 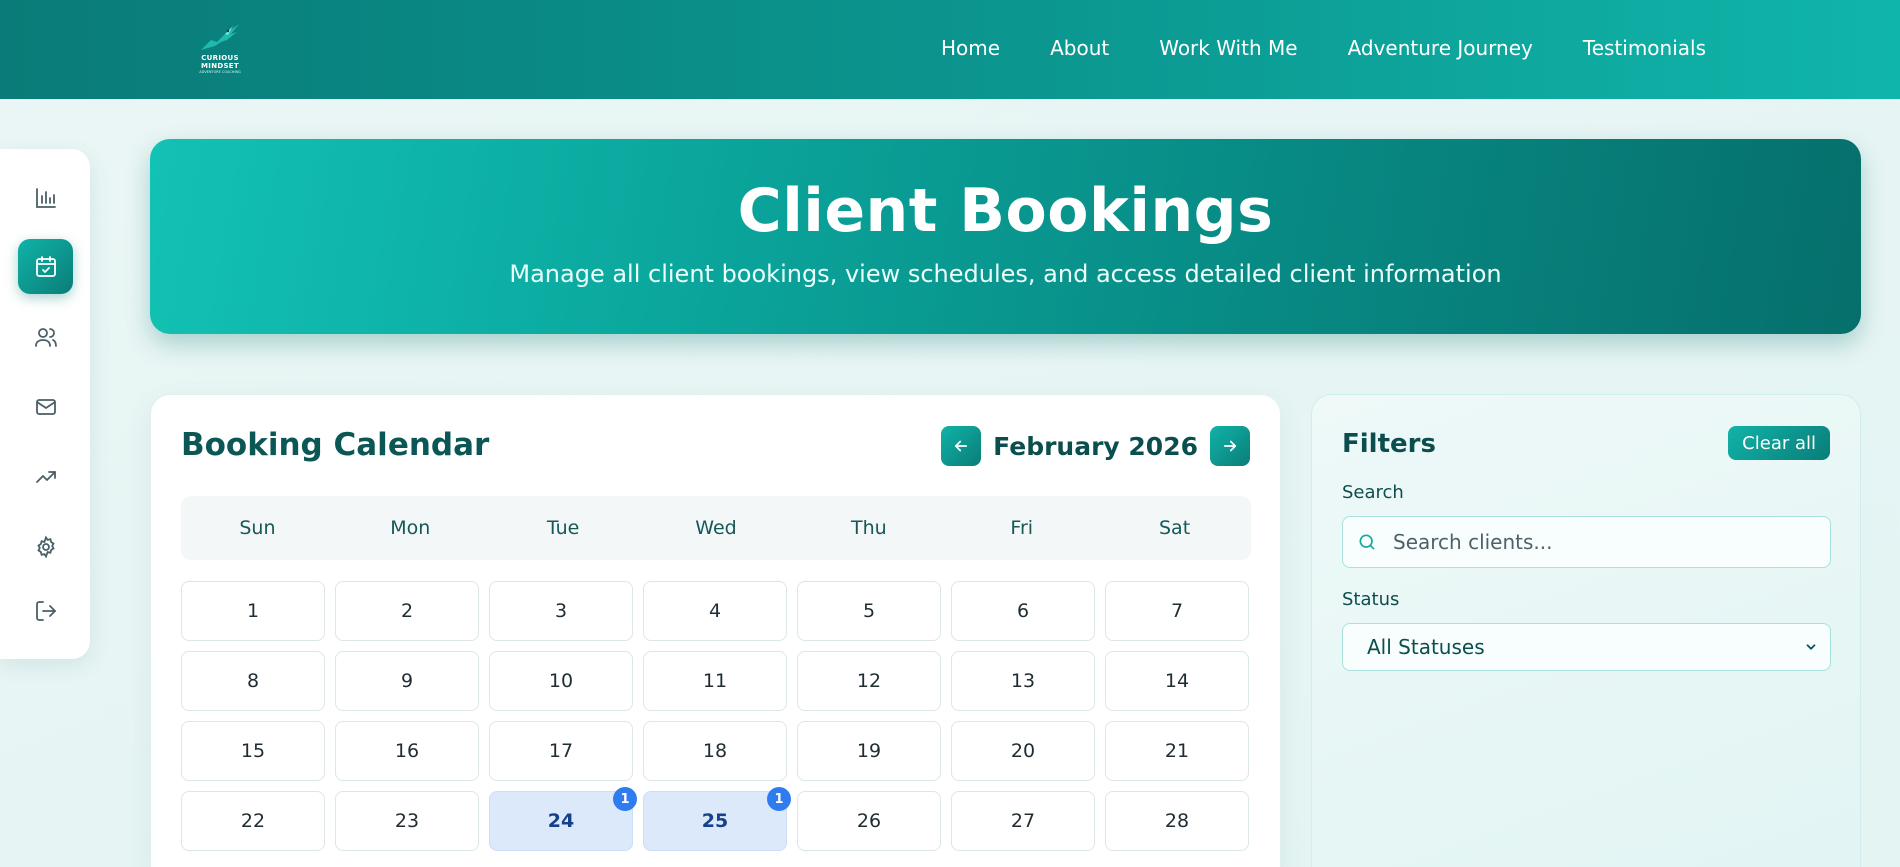 What do you see at coordinates (1440, 48) in the screenshot?
I see `nav-link-adventure-journey: Adventure Journey` at bounding box center [1440, 48].